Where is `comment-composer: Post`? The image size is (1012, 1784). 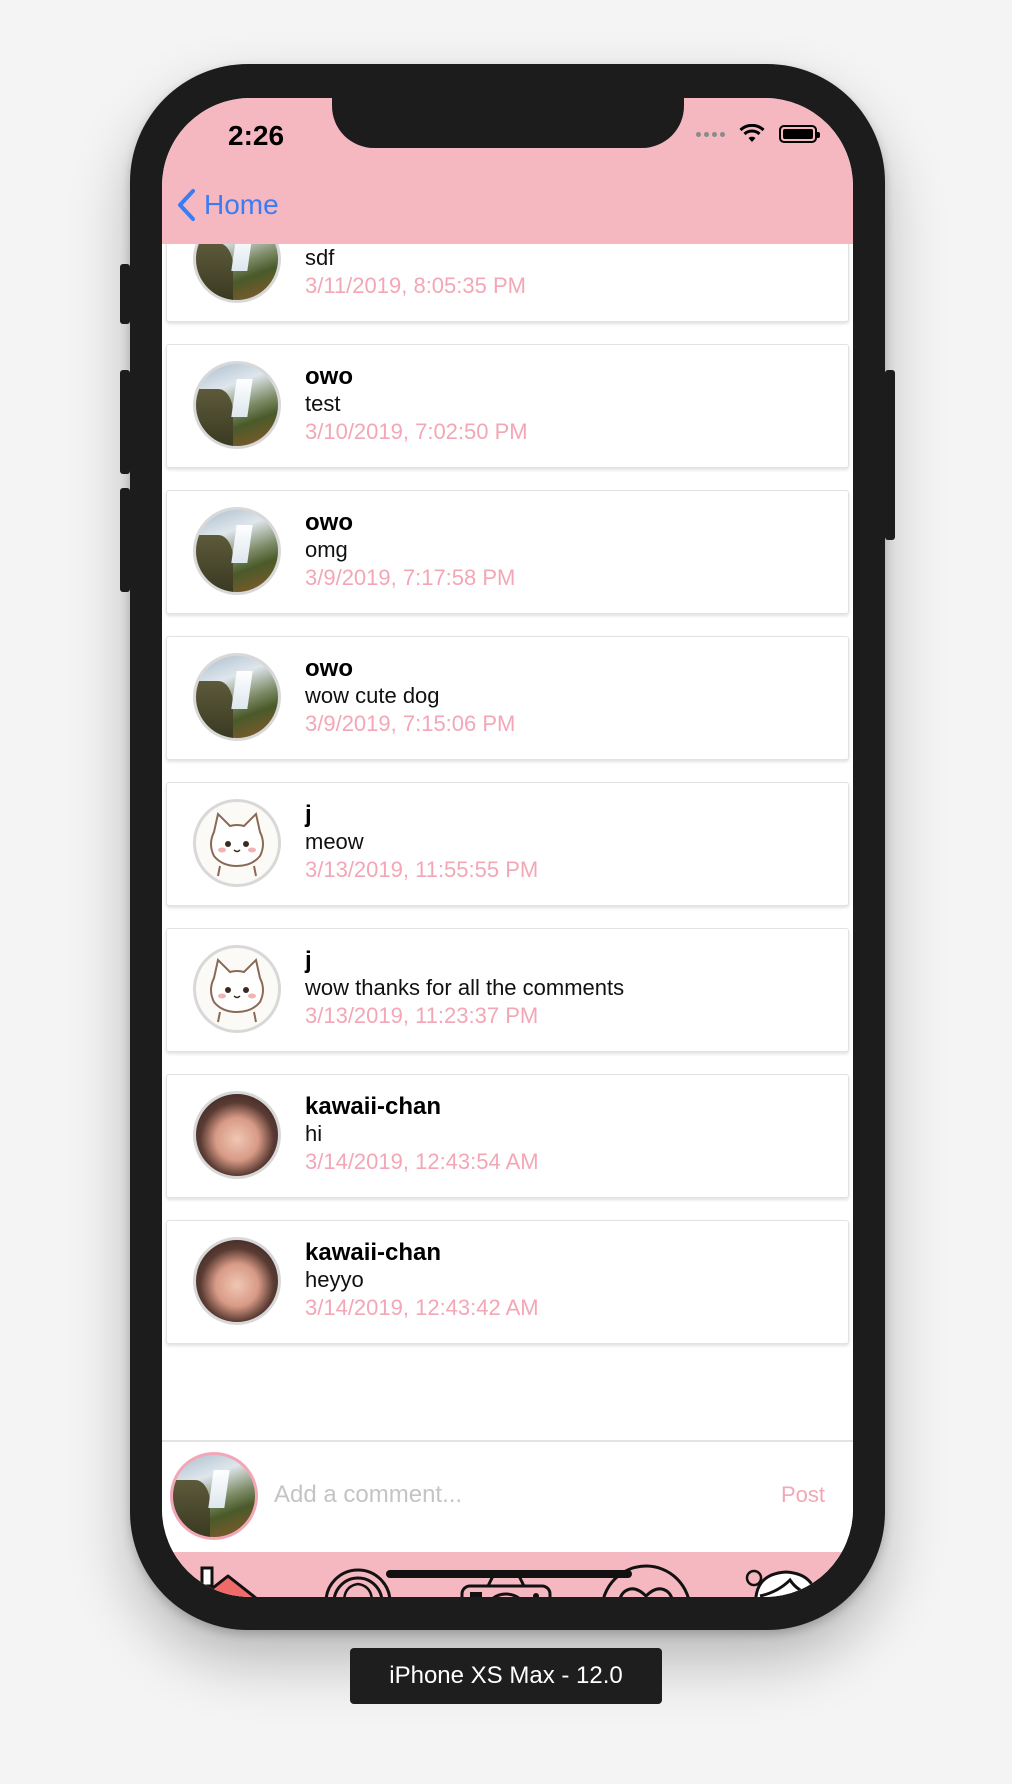
comment-composer: Post is located at coordinates (507, 1496).